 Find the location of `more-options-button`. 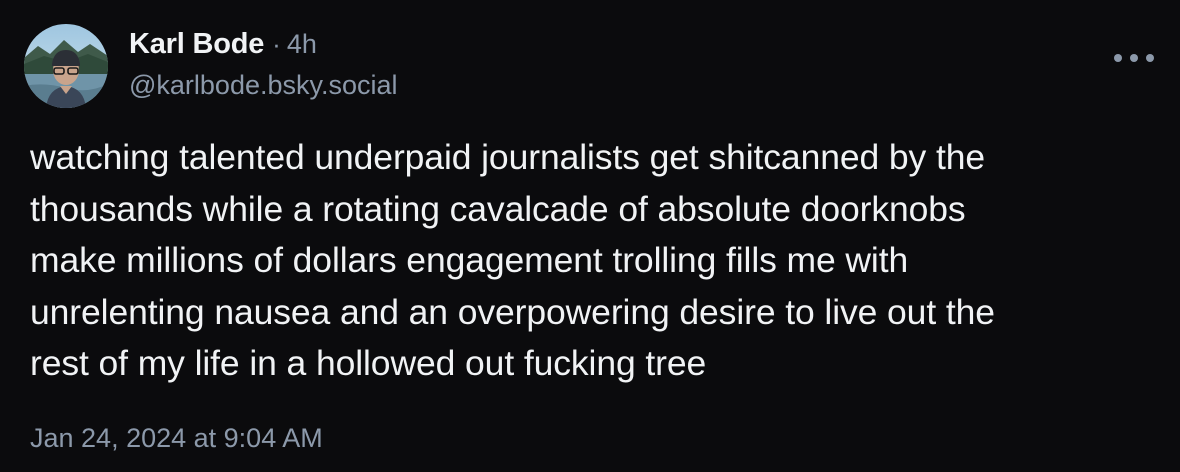

more-options-button is located at coordinates (1134, 58).